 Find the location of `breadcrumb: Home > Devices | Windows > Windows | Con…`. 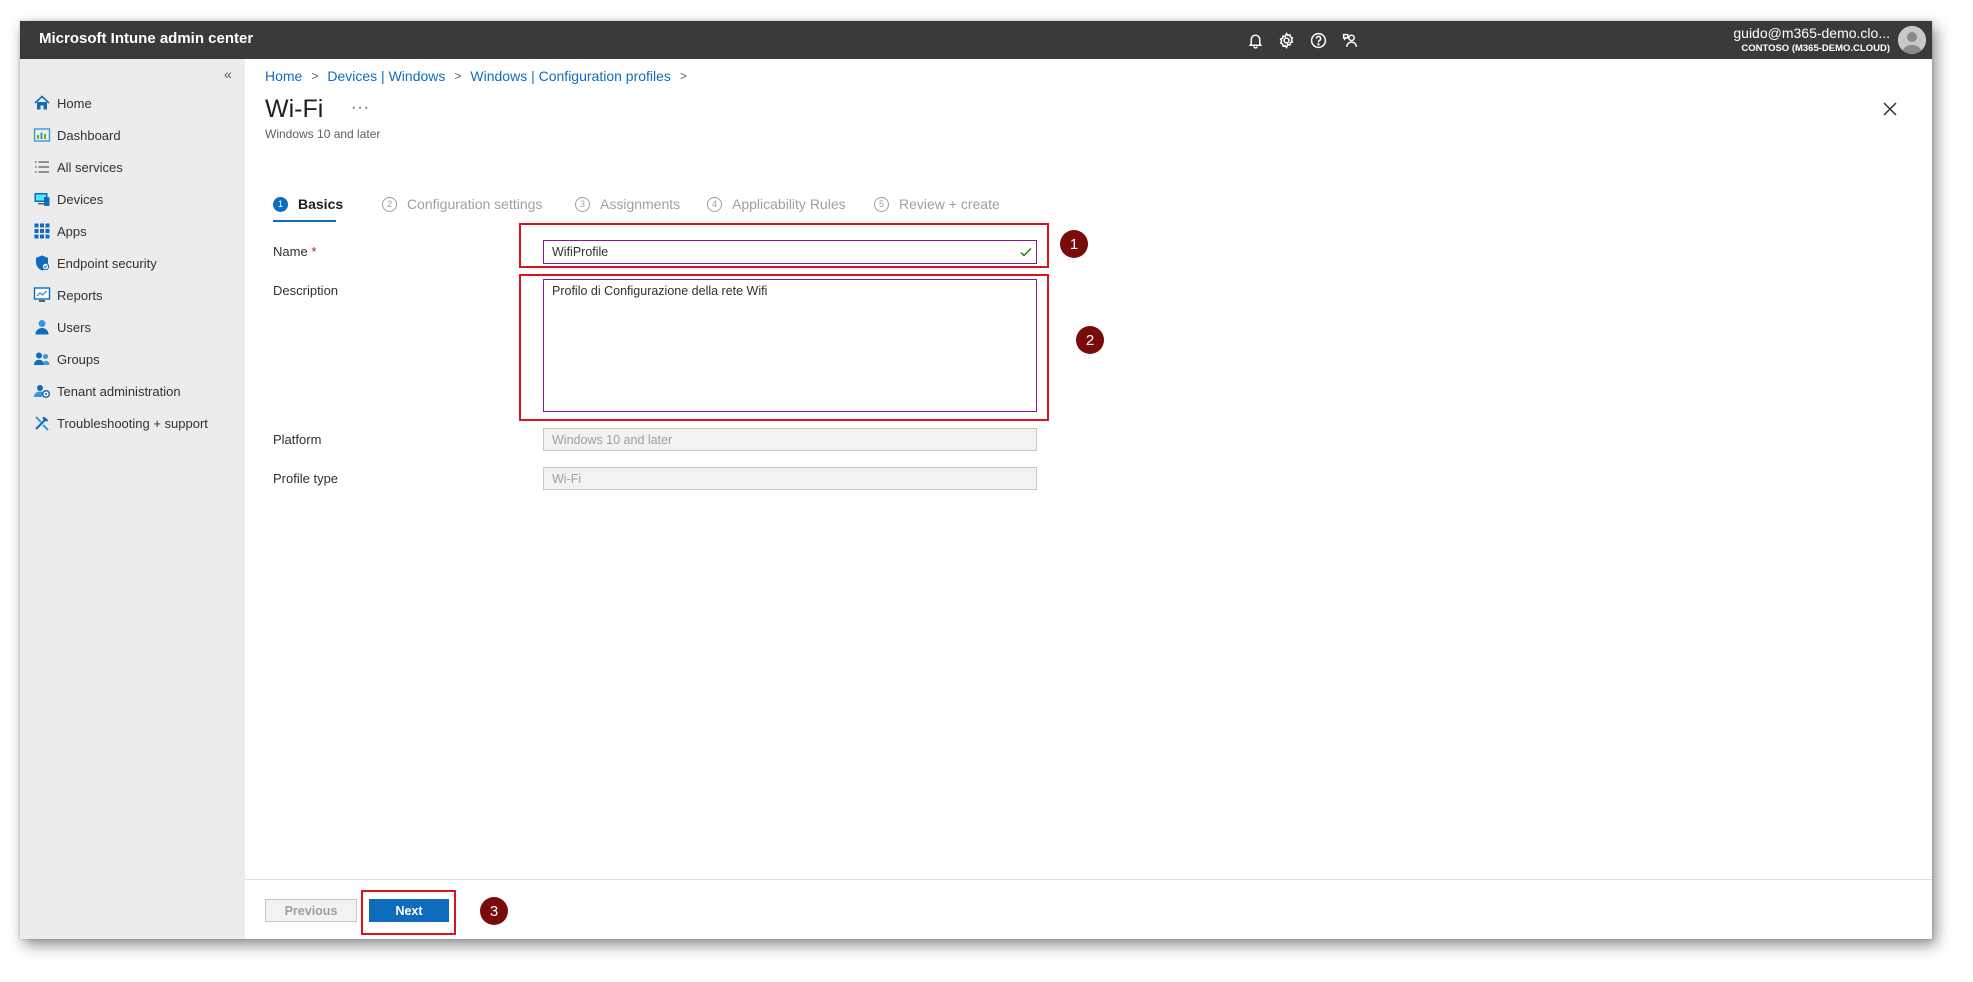

breadcrumb: Home > Devices | Windows > Windows | Con… is located at coordinates (480, 76).